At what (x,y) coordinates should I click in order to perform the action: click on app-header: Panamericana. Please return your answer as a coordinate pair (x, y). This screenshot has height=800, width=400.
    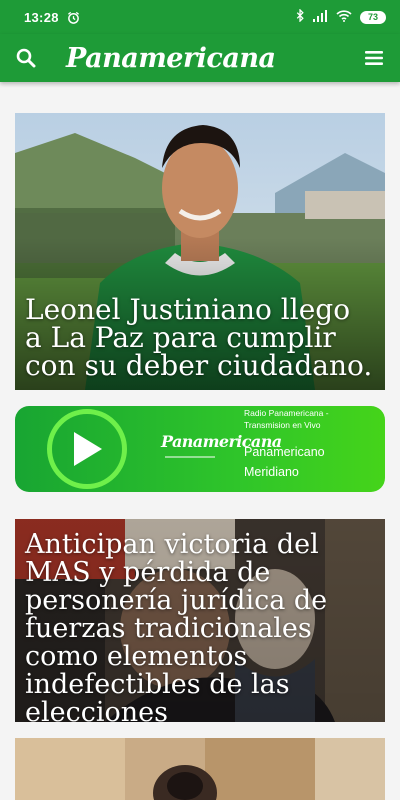
    Looking at the image, I should click on (200, 58).